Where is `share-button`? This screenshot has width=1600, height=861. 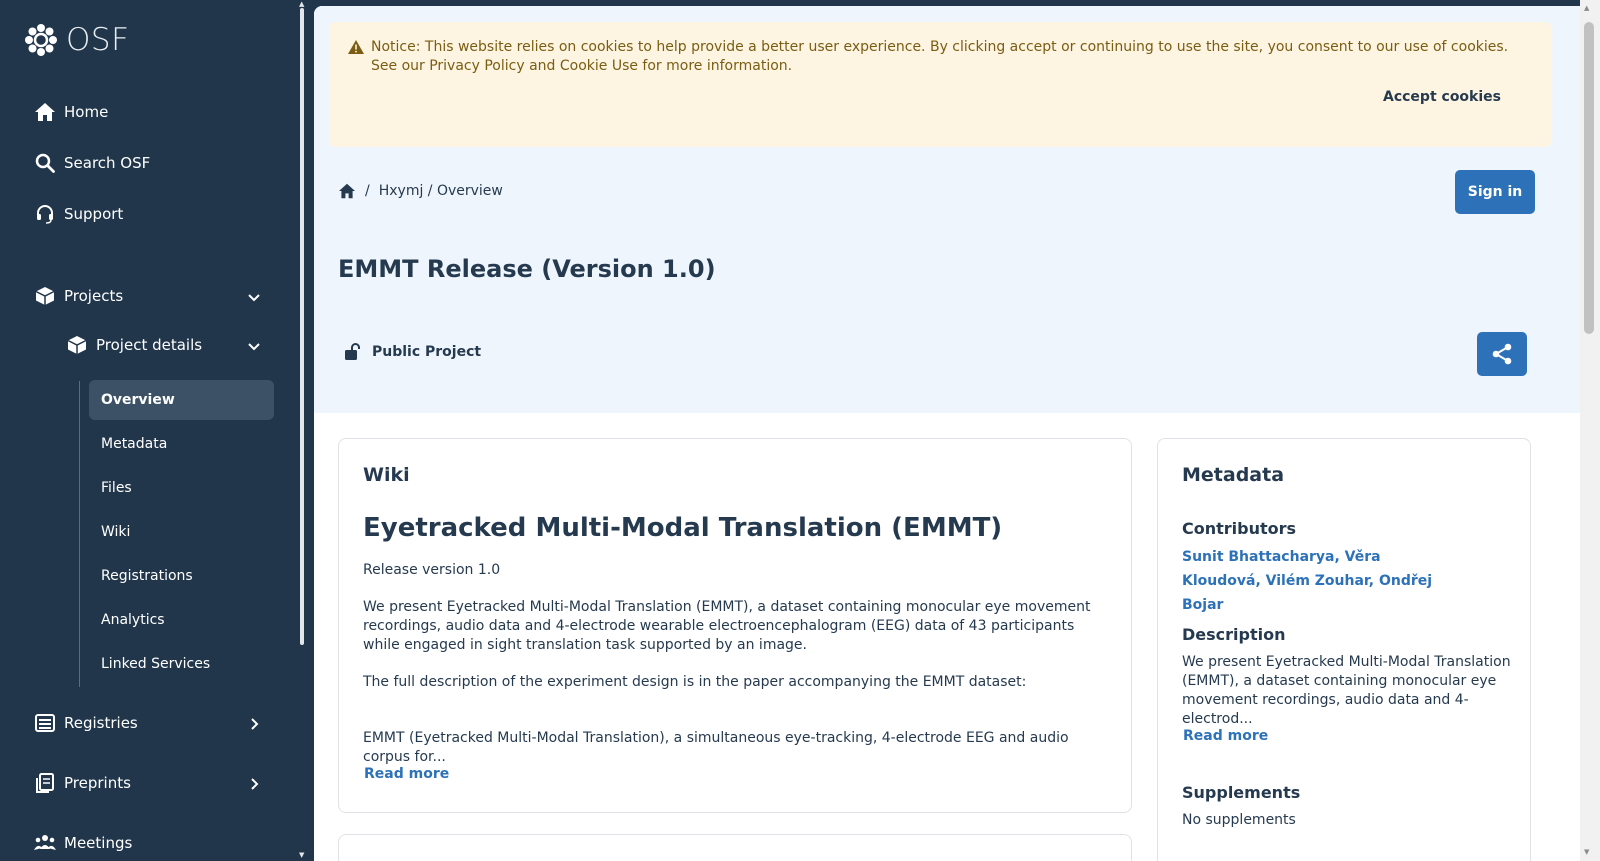
share-button is located at coordinates (1502, 354).